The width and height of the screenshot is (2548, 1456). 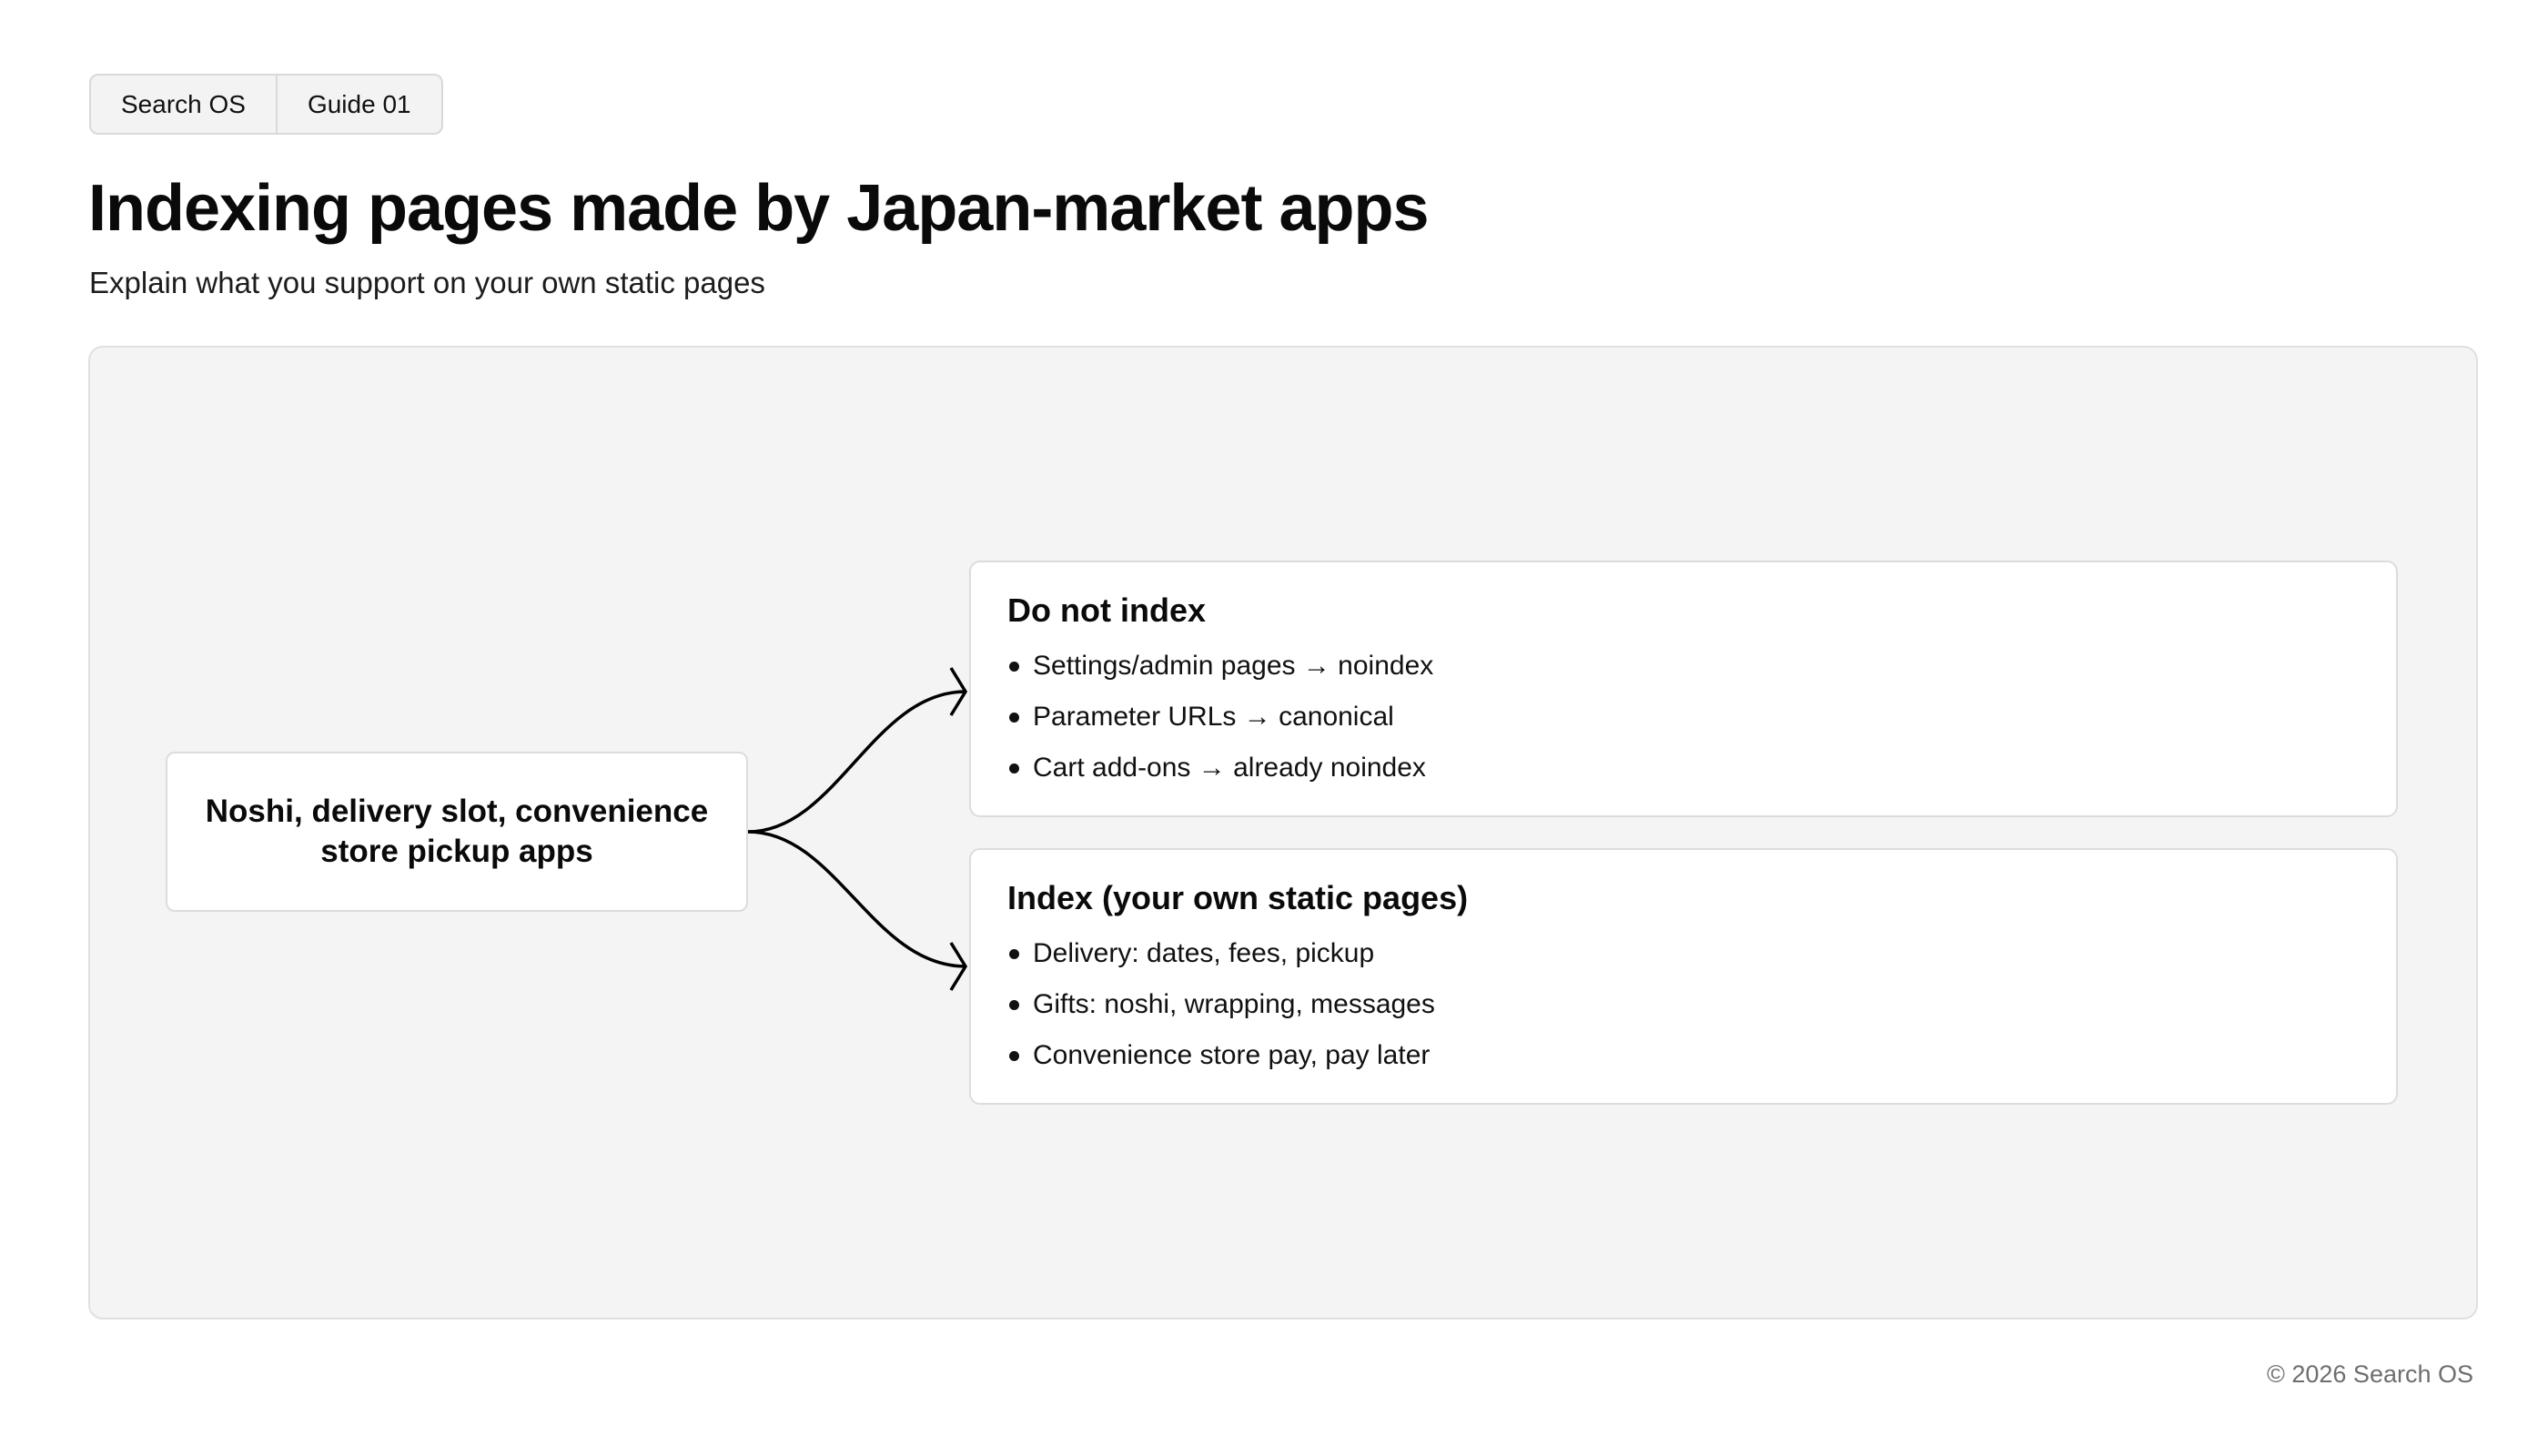 I want to click on arrowhead-index, so click(x=958, y=967).